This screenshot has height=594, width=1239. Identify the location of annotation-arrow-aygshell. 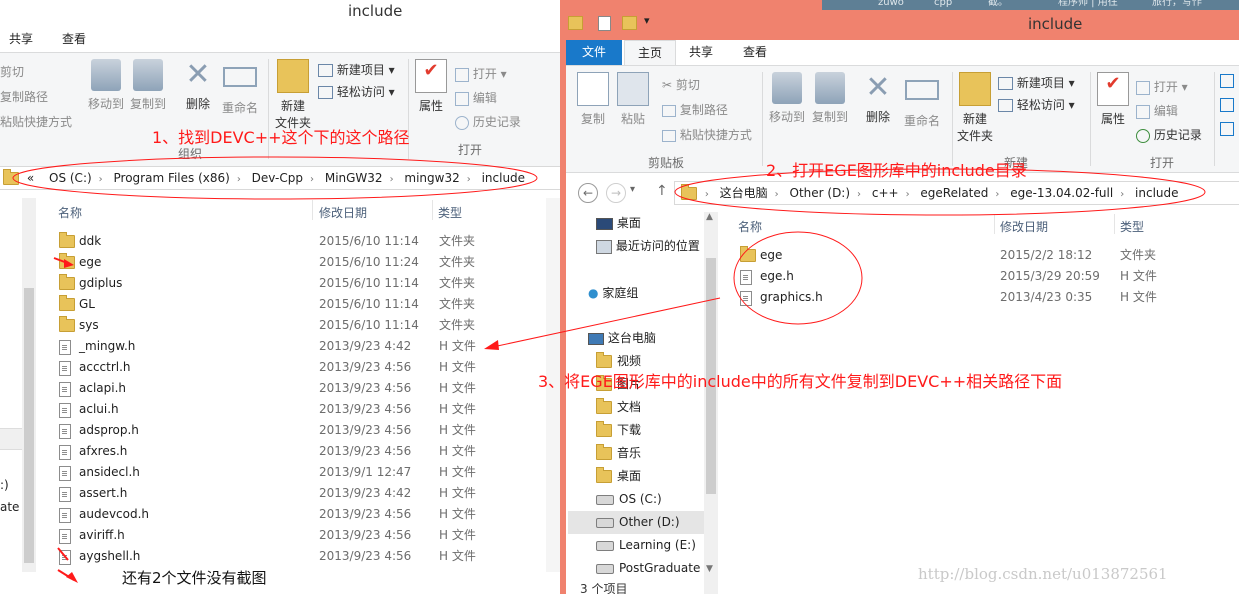
(63, 554).